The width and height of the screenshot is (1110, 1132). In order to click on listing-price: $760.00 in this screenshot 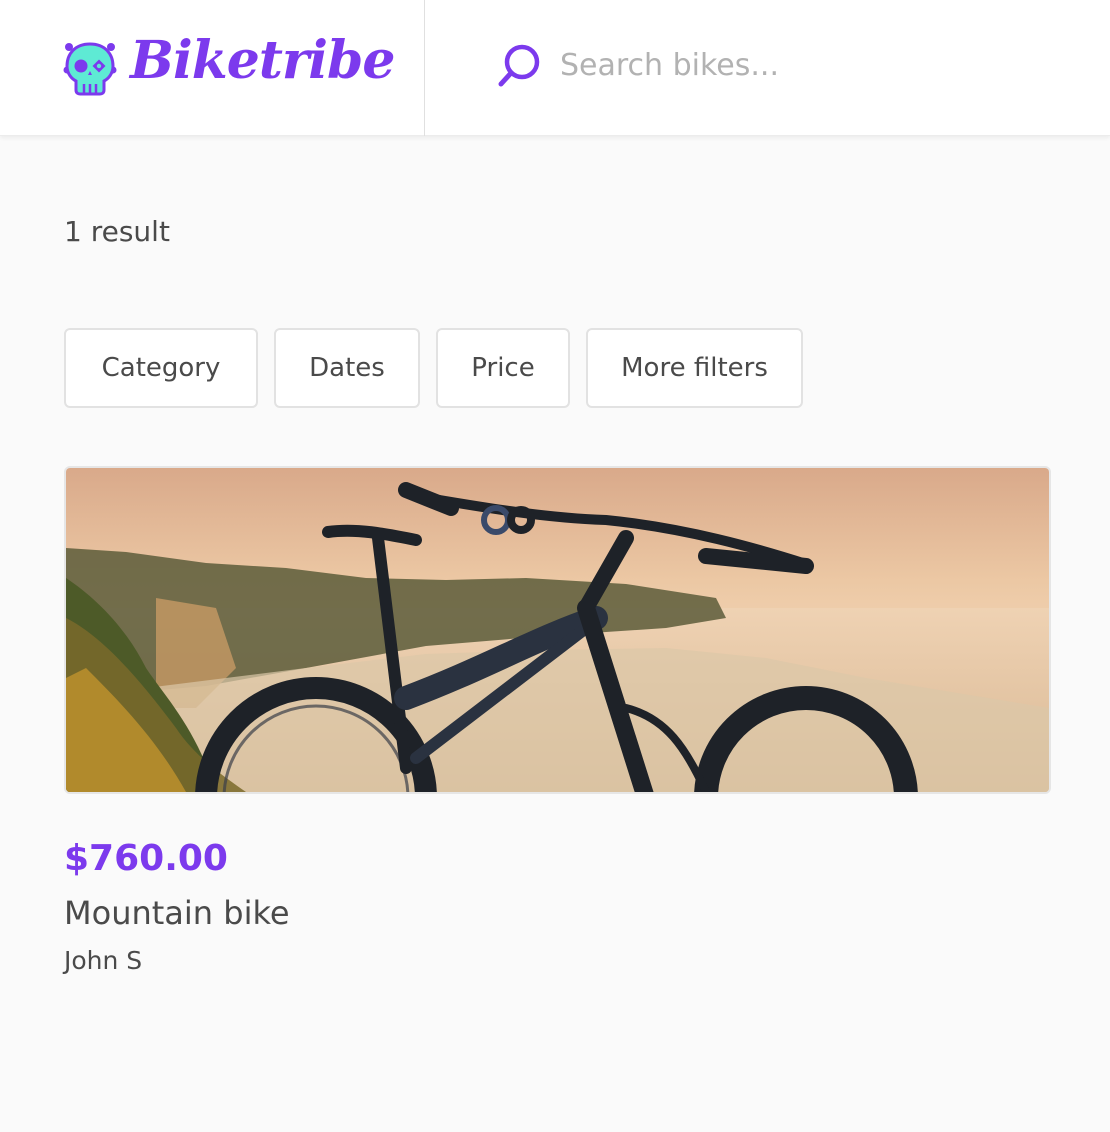, I will do `click(146, 858)`.